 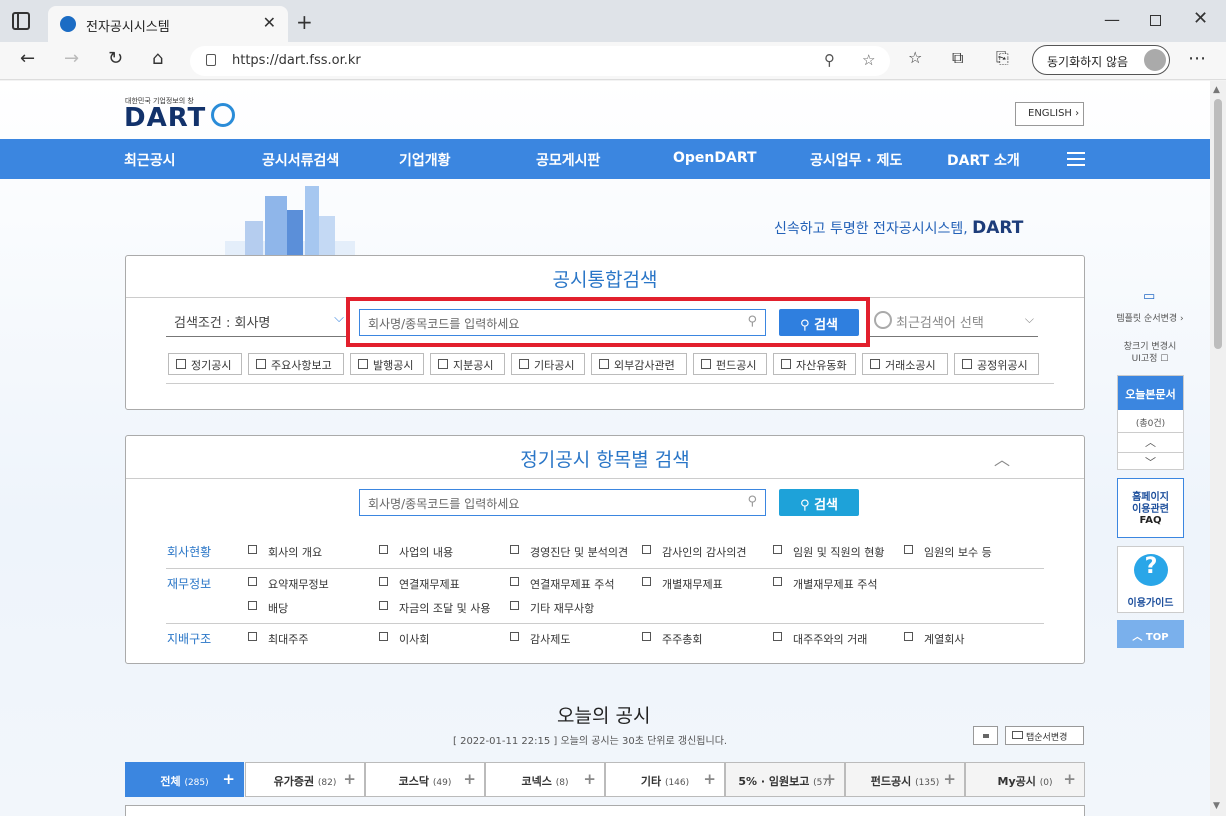 I want to click on option-item: 임원의 보수 등, so click(x=948, y=552).